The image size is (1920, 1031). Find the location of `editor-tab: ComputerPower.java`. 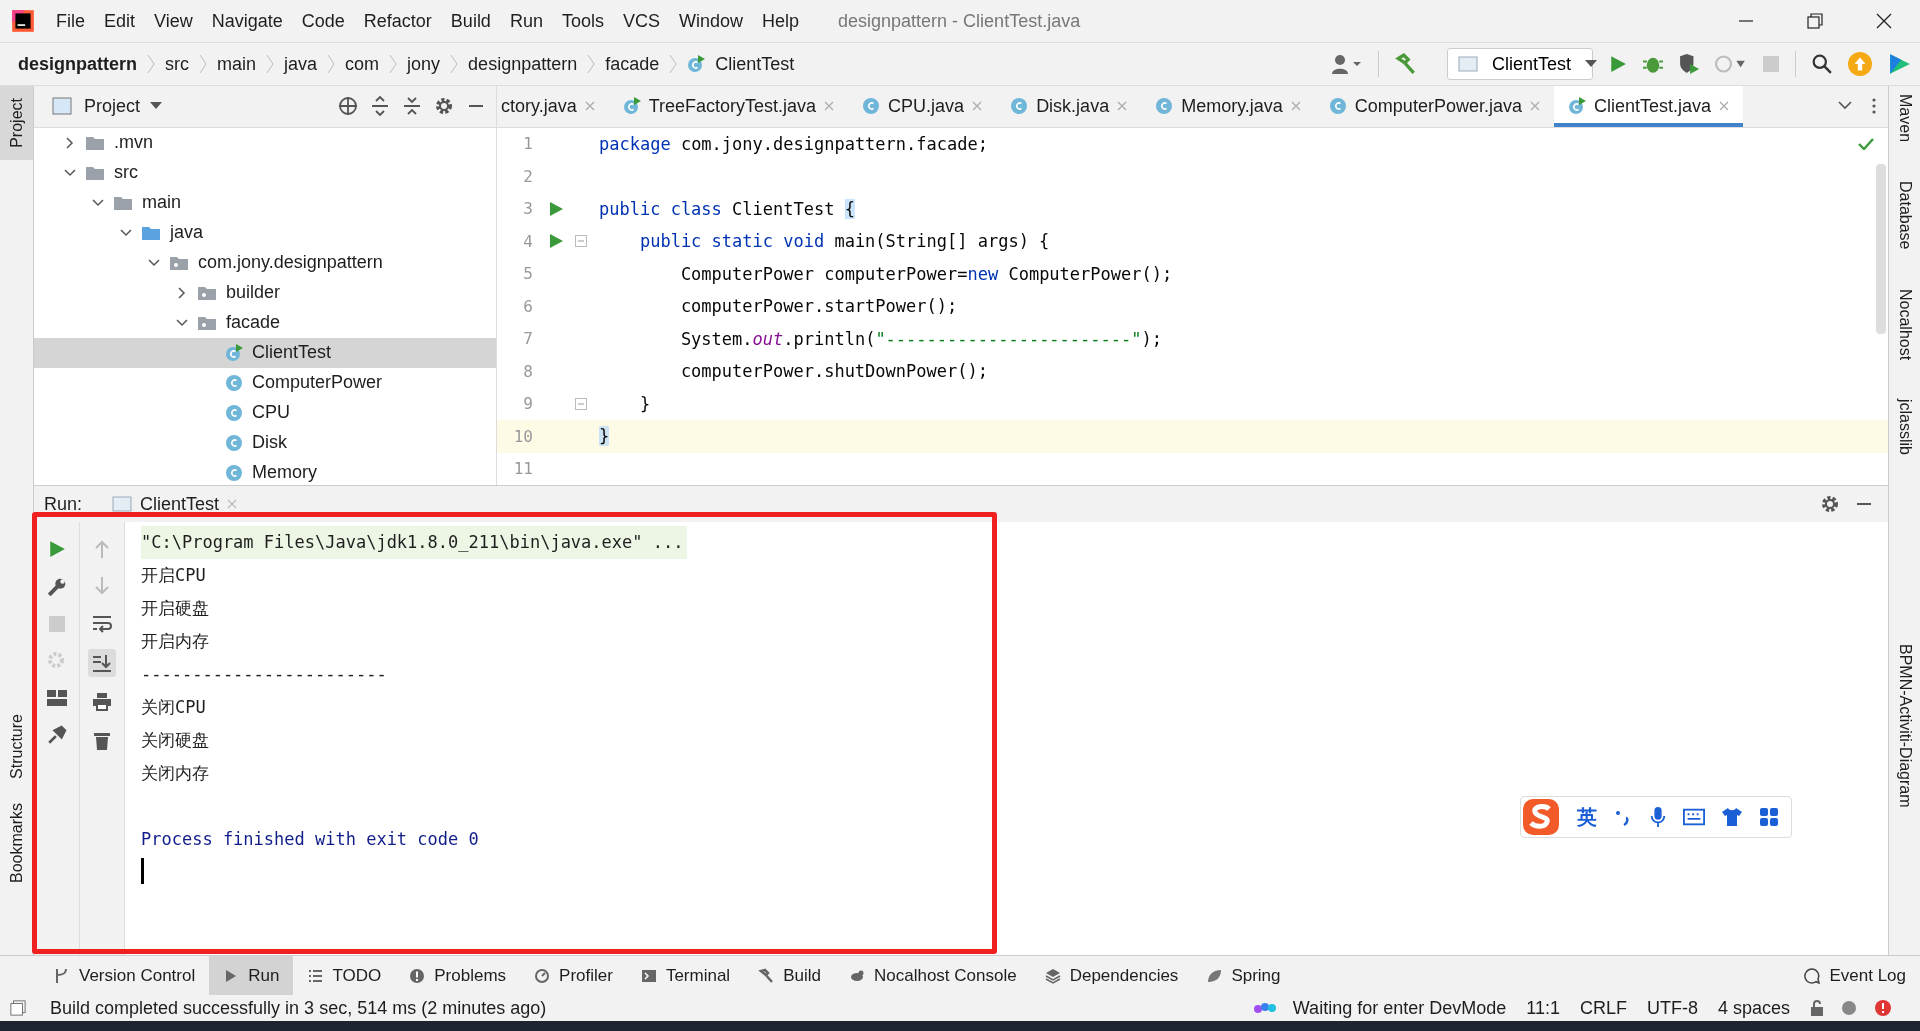

editor-tab: ComputerPower.java is located at coordinates (1434, 106).